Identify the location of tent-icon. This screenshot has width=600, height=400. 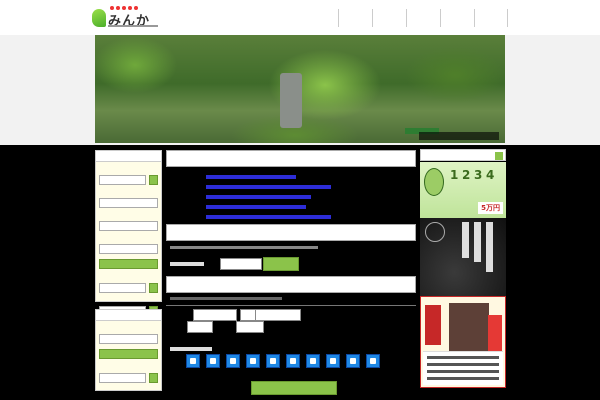
(213, 361).